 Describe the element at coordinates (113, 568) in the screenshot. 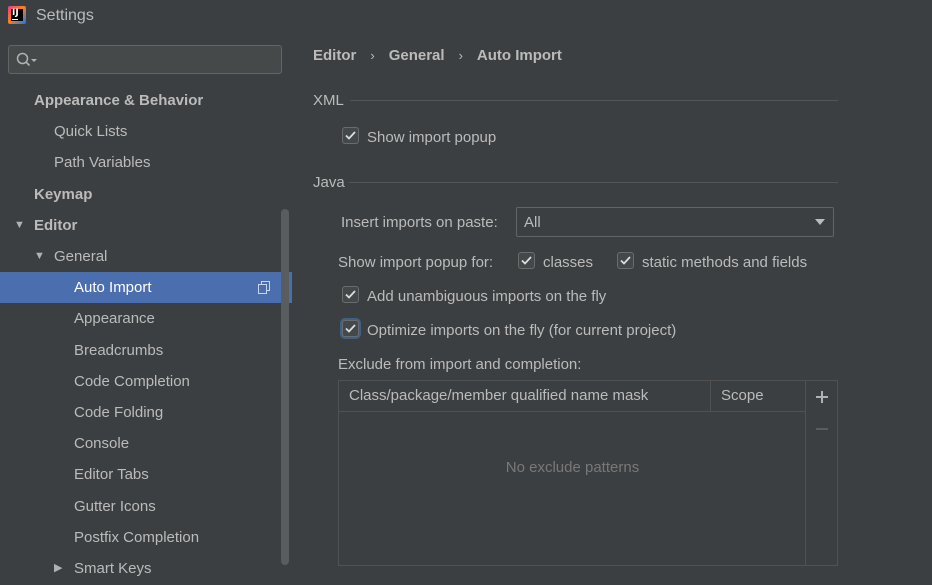

I see `sidebar-item-label: Smart Keys` at that location.